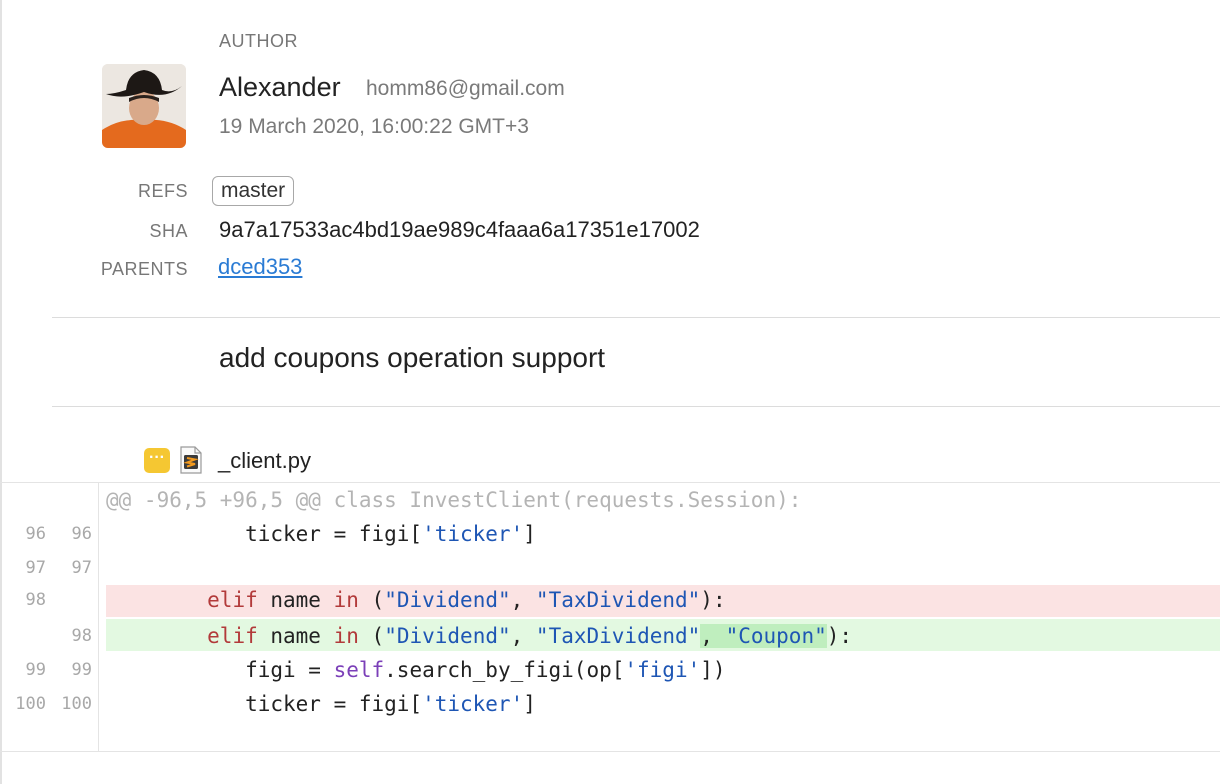 The image size is (1220, 784). Describe the element at coordinates (35, 568) in the screenshot. I see `old-line-number: 97` at that location.